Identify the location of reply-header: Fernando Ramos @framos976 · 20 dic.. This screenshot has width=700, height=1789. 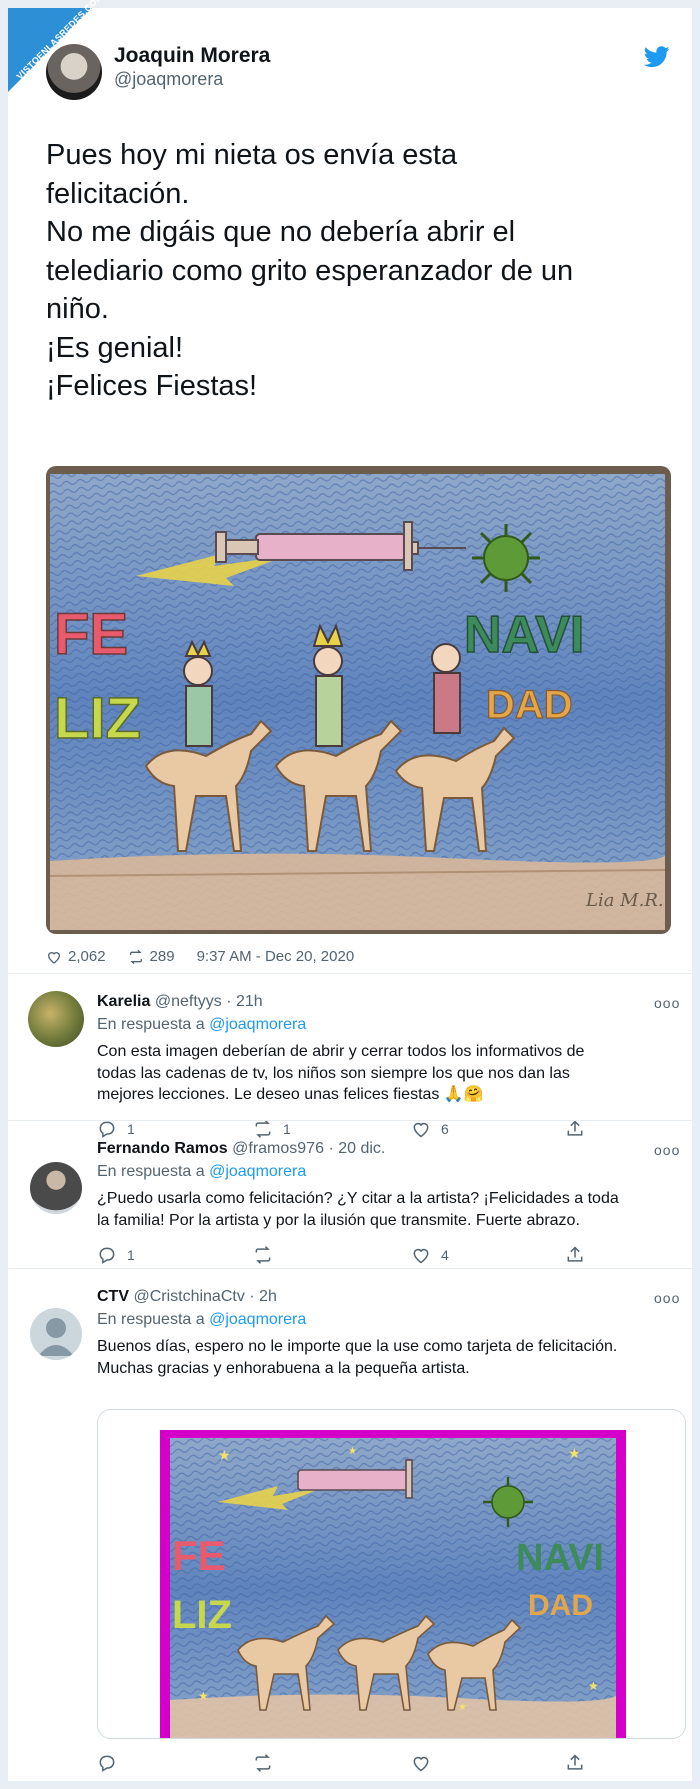
(241, 1149).